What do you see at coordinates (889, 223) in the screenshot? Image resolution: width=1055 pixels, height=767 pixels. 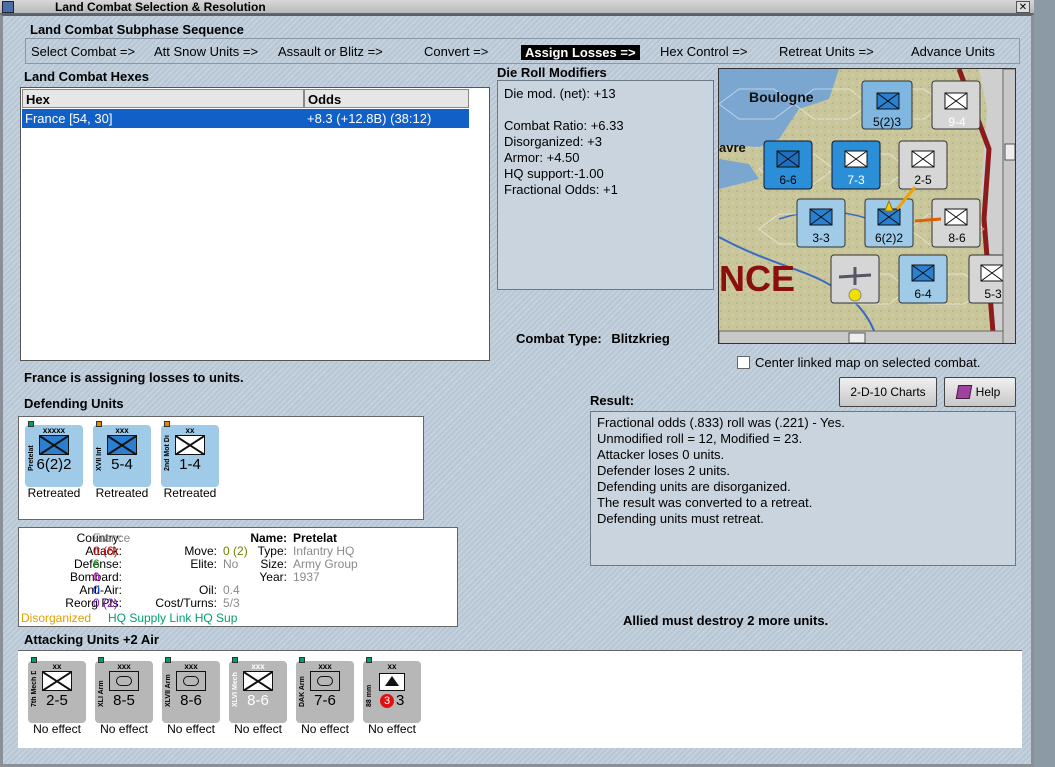 I see `map-counter-c7: 6(2)2` at bounding box center [889, 223].